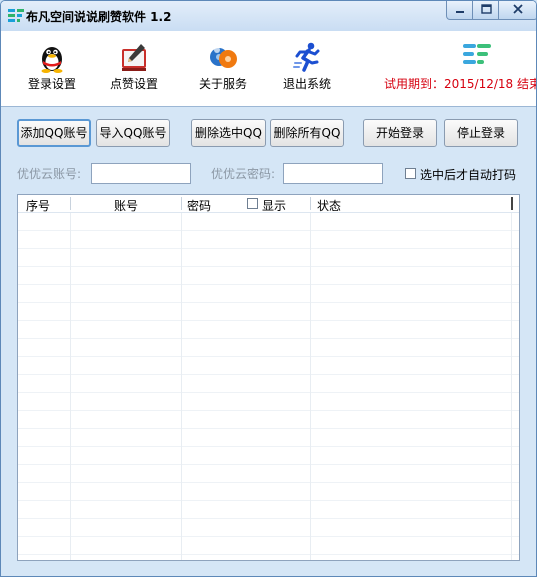  What do you see at coordinates (329, 205) in the screenshot?
I see `column-header-status: 状态` at bounding box center [329, 205].